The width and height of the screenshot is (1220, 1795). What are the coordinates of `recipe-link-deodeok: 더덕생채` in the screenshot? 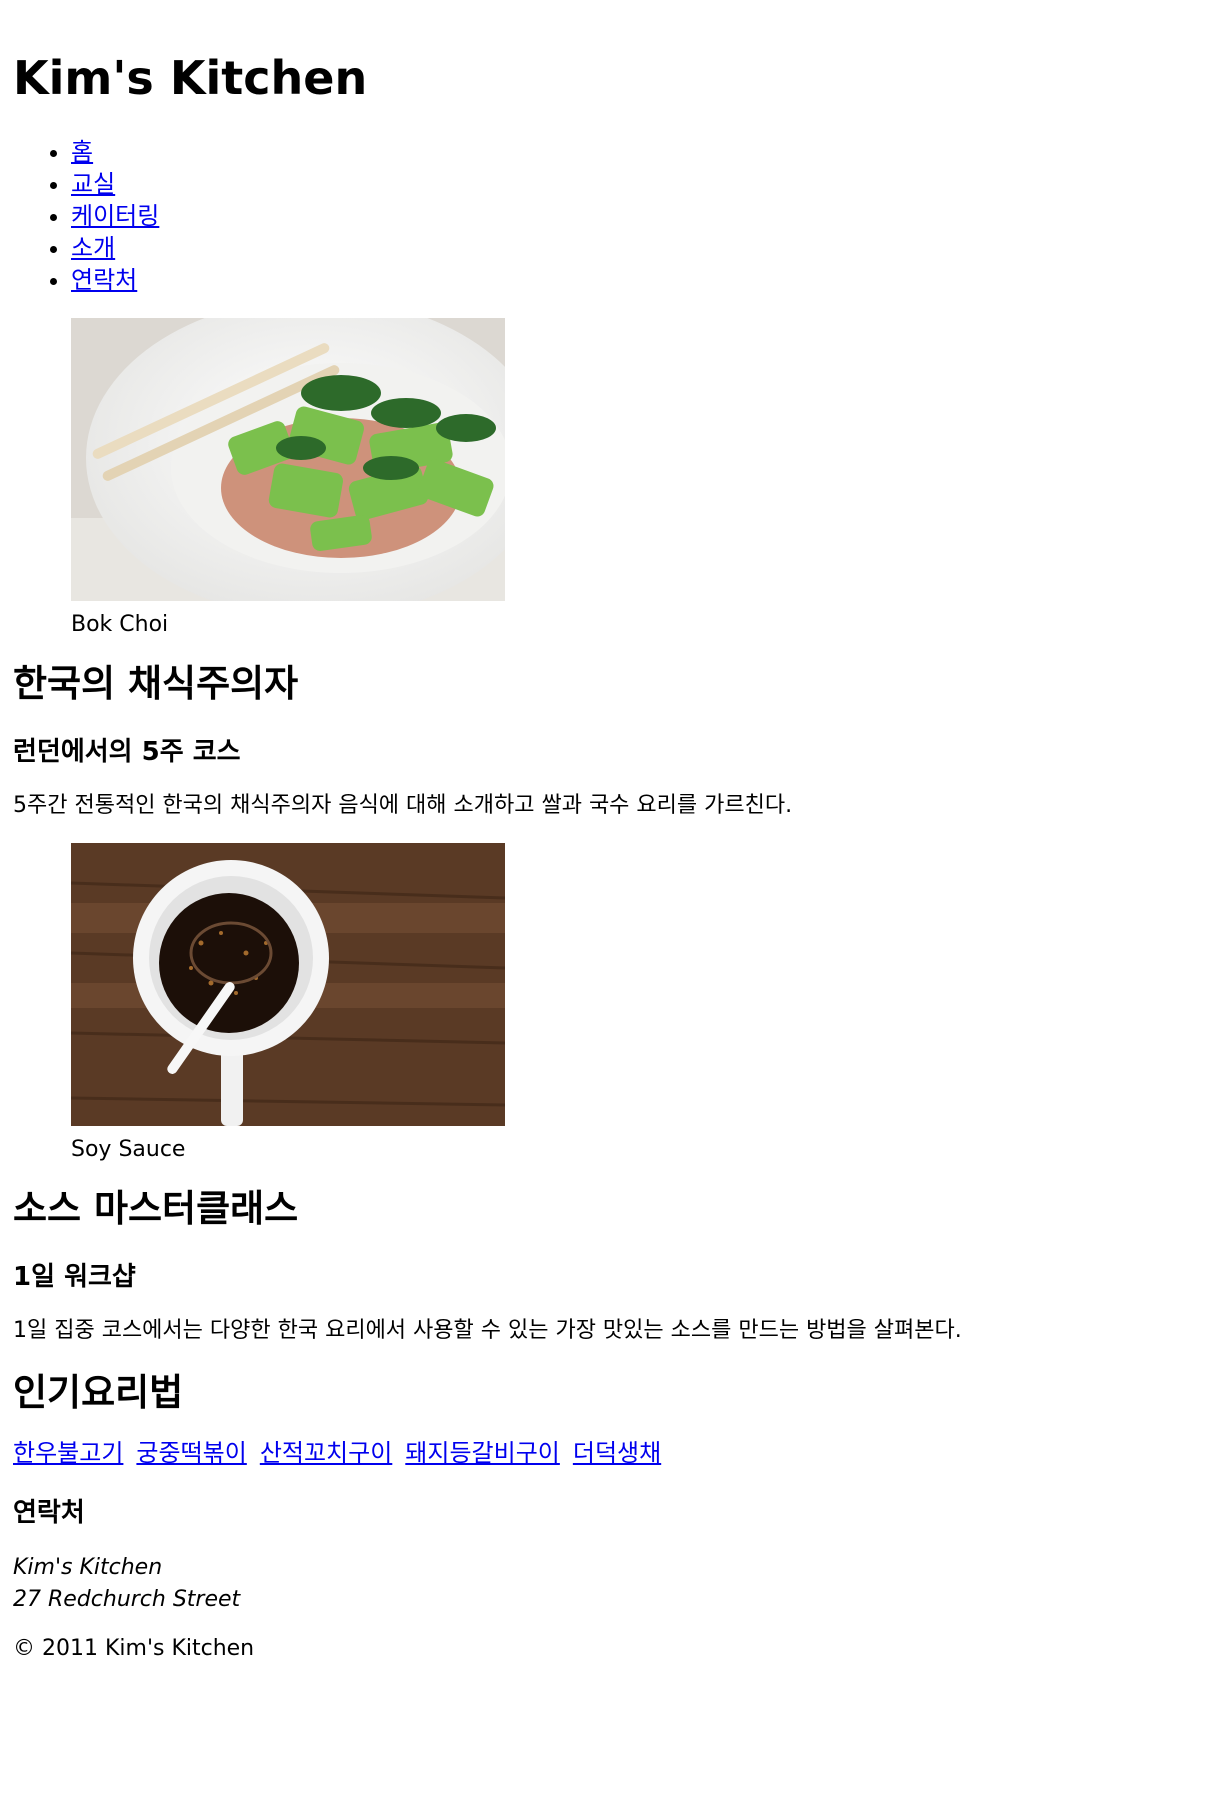 It's located at (617, 1453).